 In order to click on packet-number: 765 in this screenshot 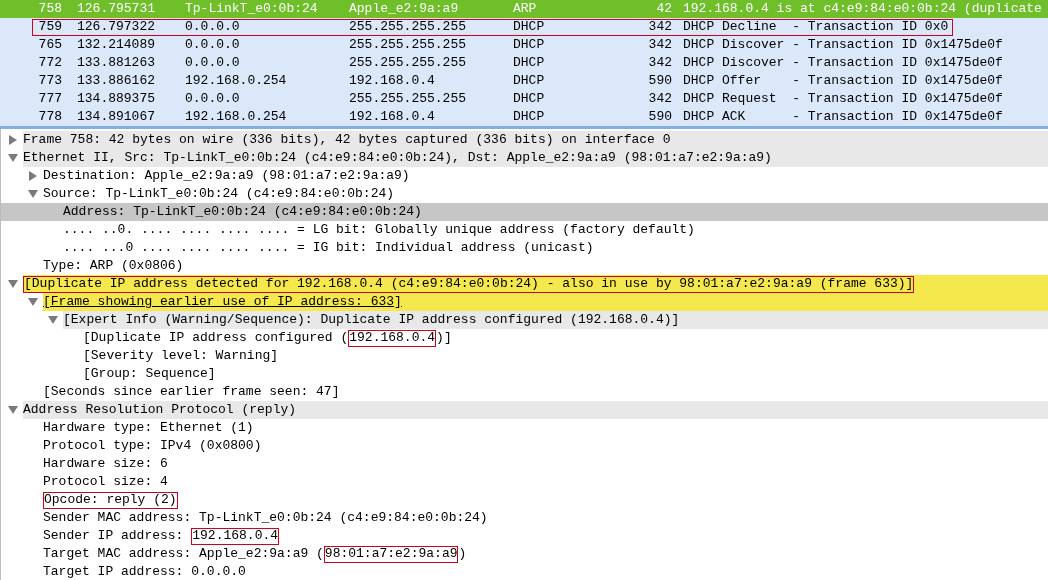, I will do `click(49, 45)`.